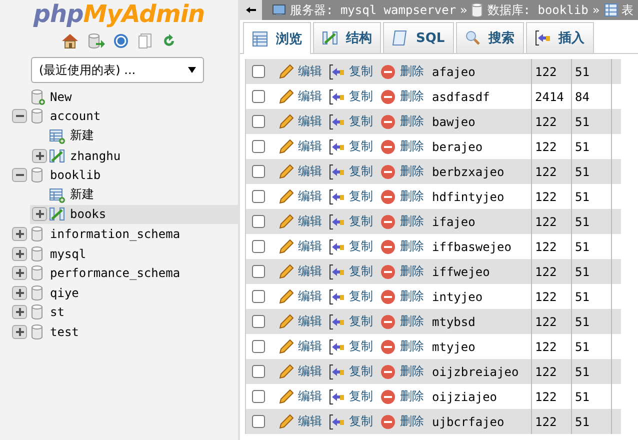  I want to click on breadcrumb-link: 数据库: booklib, so click(537, 10).